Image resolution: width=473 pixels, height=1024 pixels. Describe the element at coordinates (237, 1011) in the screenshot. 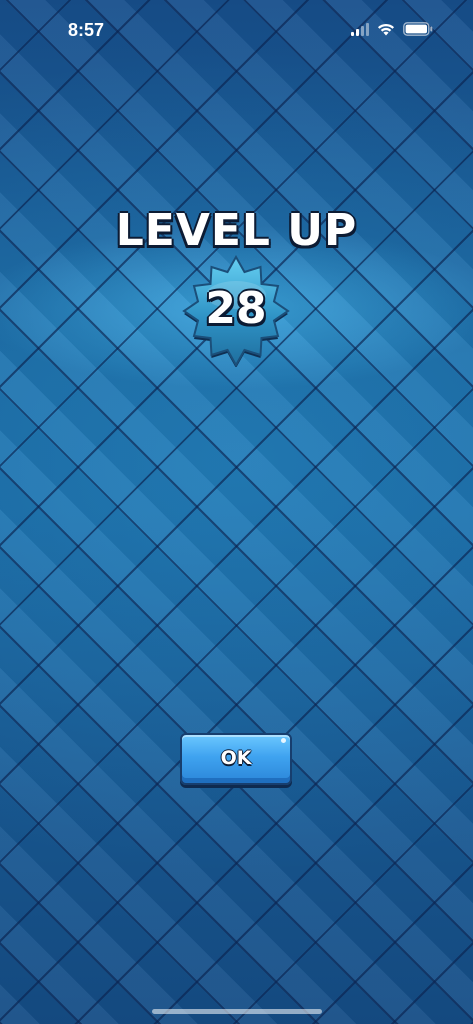

I see `home-indicator` at that location.